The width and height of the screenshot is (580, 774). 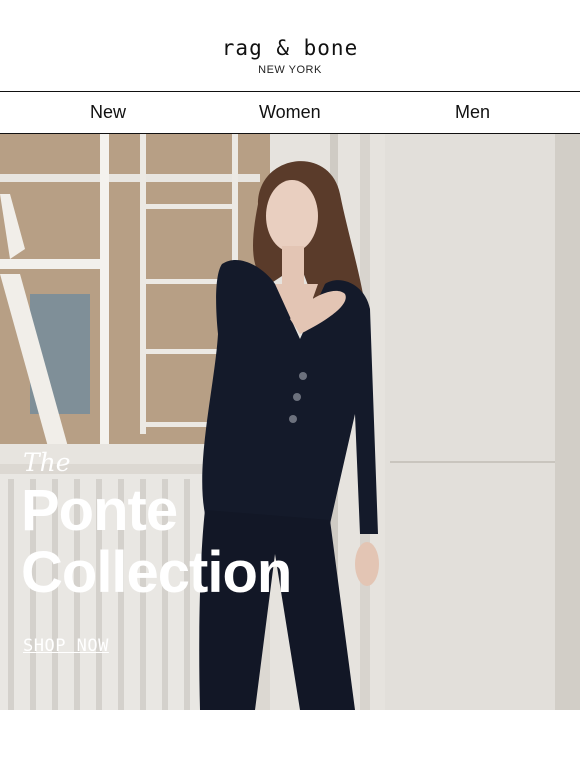 I want to click on email-header: rag & bone NEW YORK, so click(x=290, y=46).